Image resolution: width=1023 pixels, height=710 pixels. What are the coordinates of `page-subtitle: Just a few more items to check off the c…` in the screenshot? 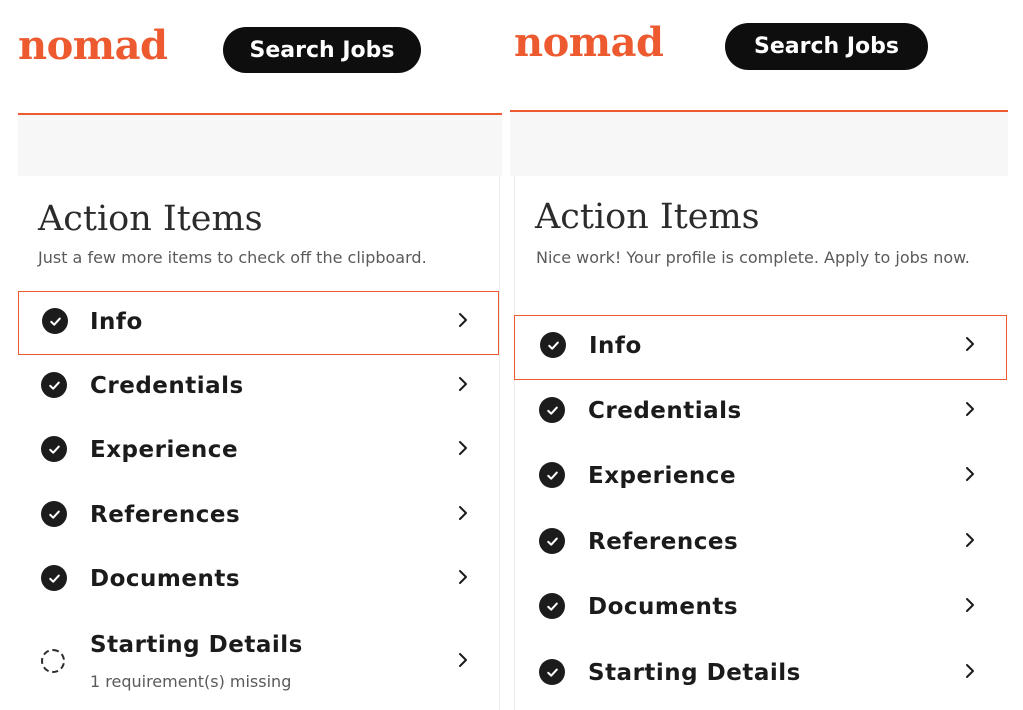 It's located at (232, 257).